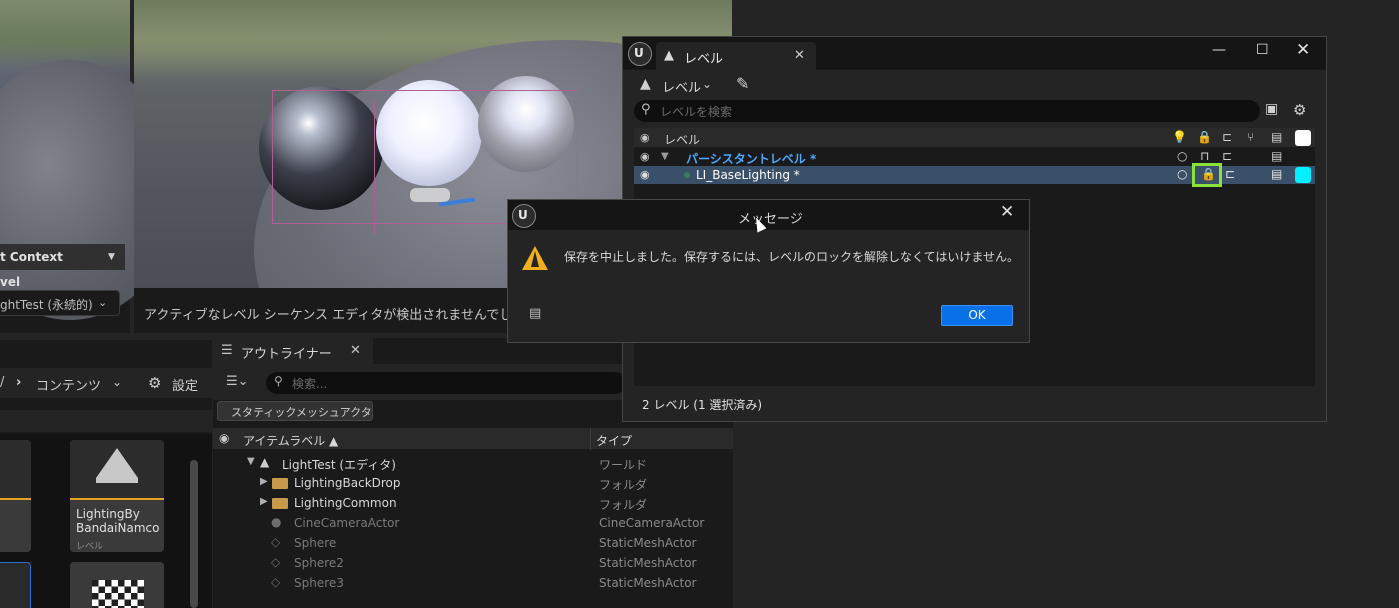 This screenshot has height=608, width=1399. Describe the element at coordinates (118, 521) in the screenshot. I see `asset-name: LightingBy BandaiNamco` at that location.